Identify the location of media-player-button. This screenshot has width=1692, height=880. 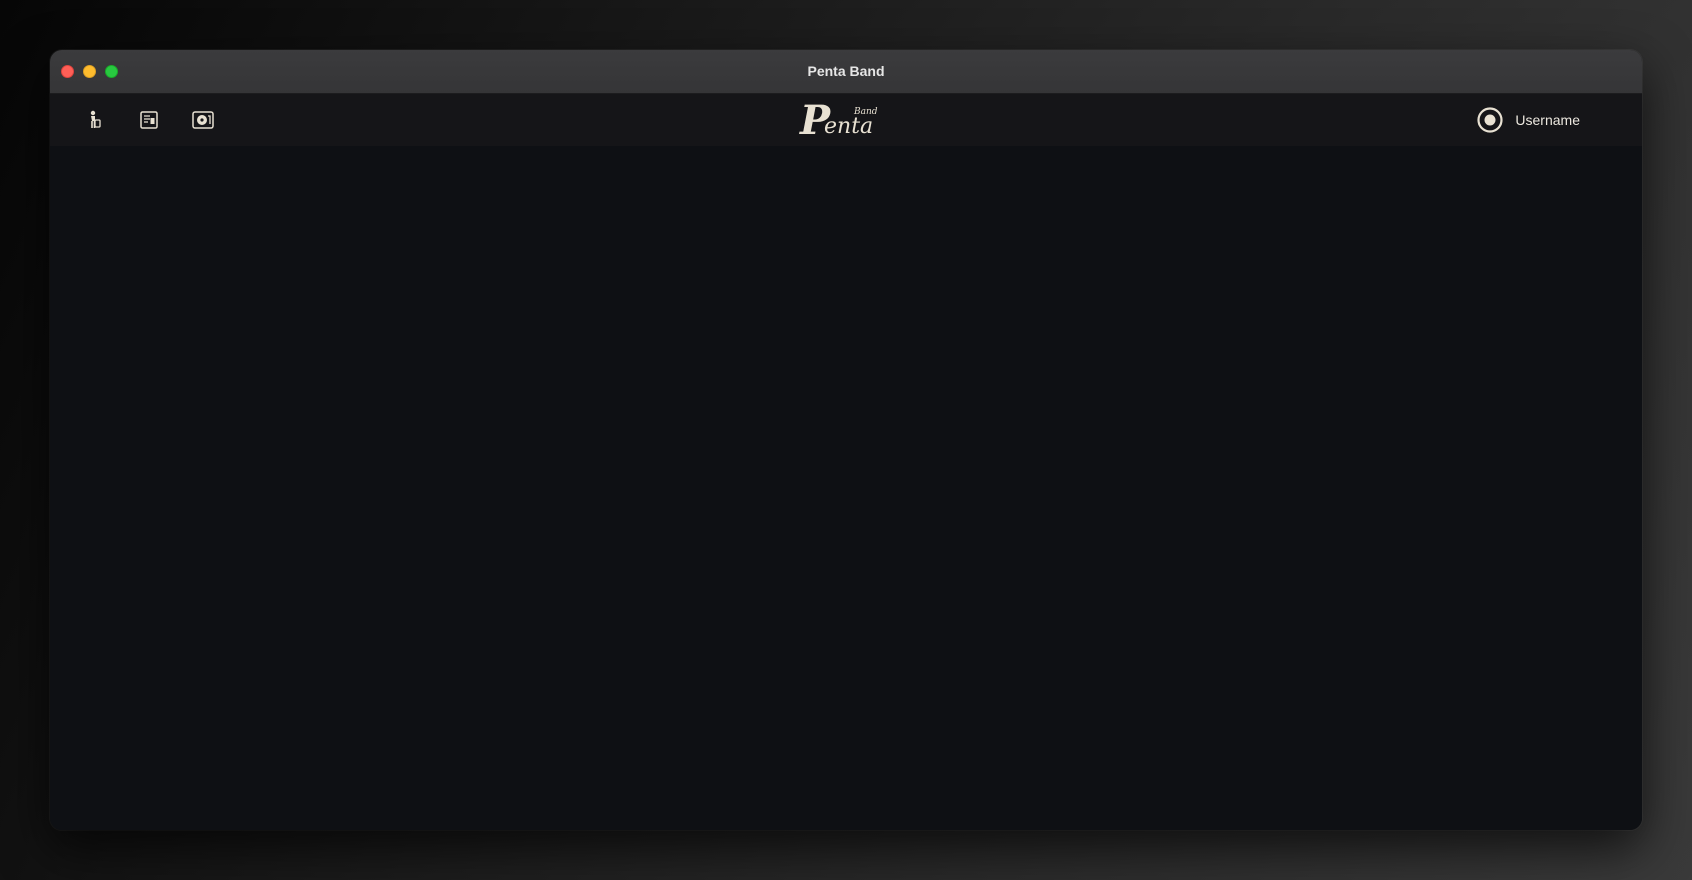
(203, 120).